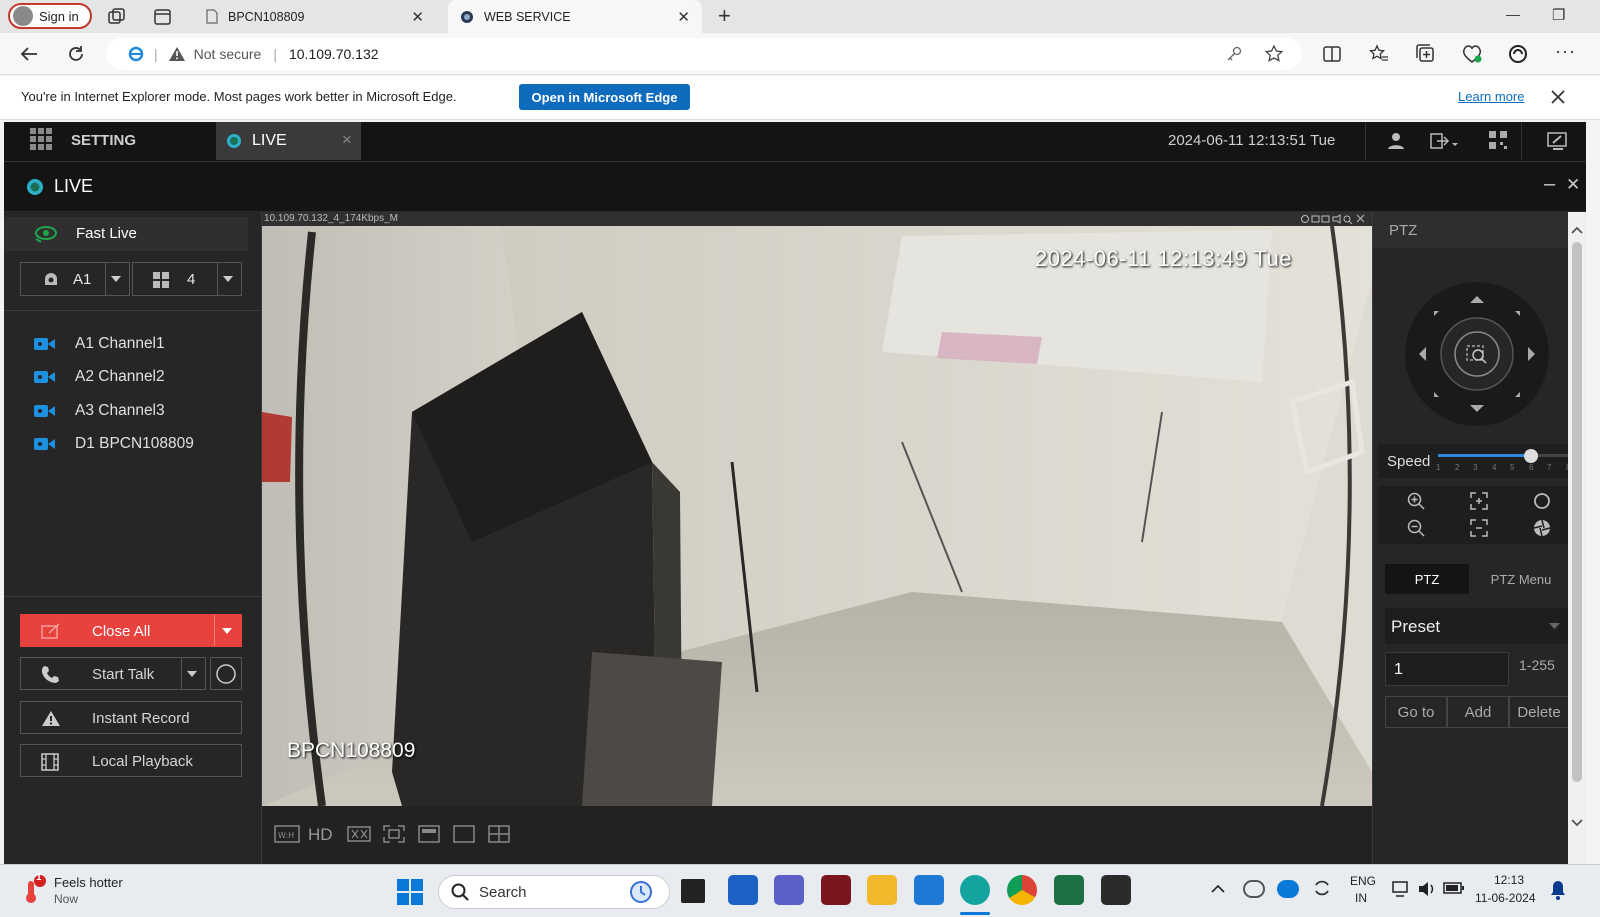 The height and width of the screenshot is (917, 1600). What do you see at coordinates (103, 140) in the screenshot?
I see `setting-tab: SETTING` at bounding box center [103, 140].